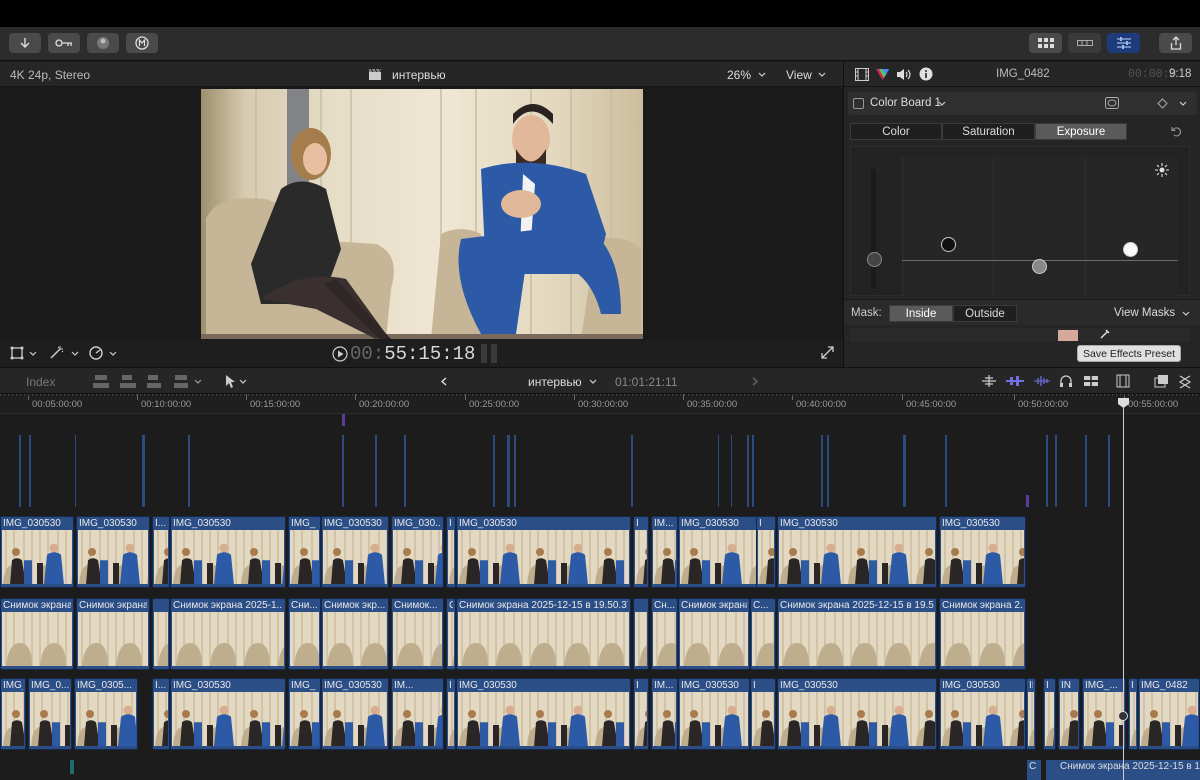 This screenshot has width=1200, height=780. What do you see at coordinates (1087, 381) in the screenshot?
I see `timeline-controls-icons` at bounding box center [1087, 381].